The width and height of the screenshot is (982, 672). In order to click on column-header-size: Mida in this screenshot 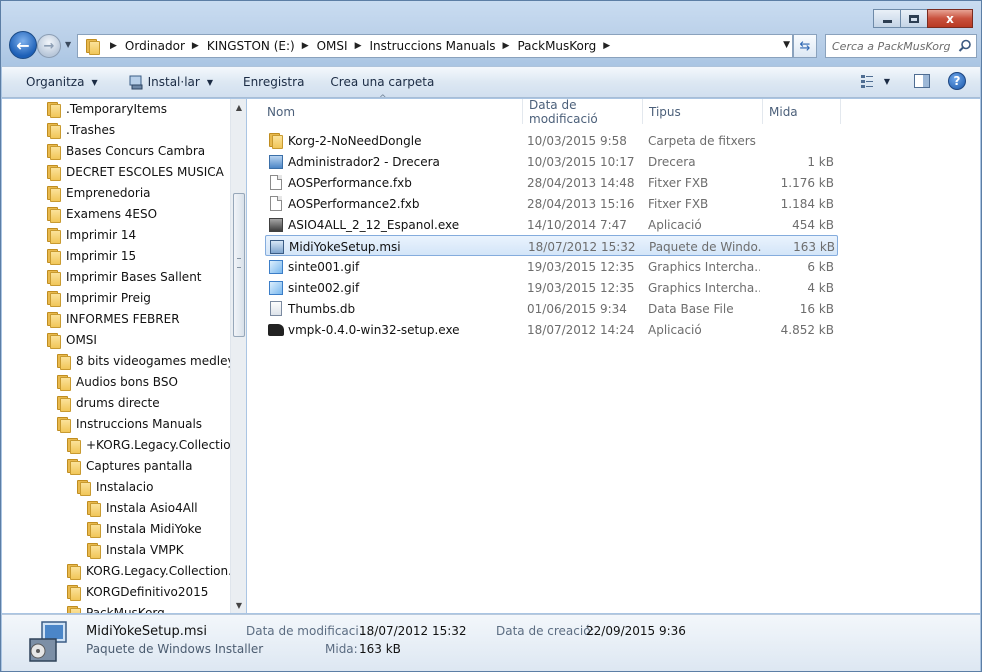, I will do `click(802, 111)`.